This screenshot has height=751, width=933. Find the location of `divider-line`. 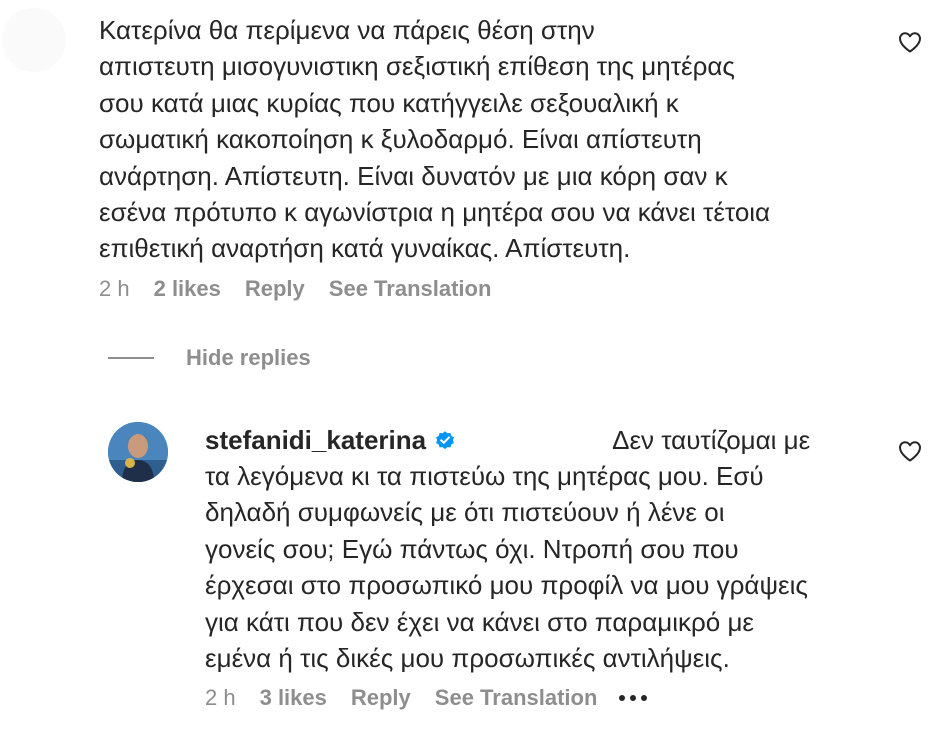

divider-line is located at coordinates (131, 358).